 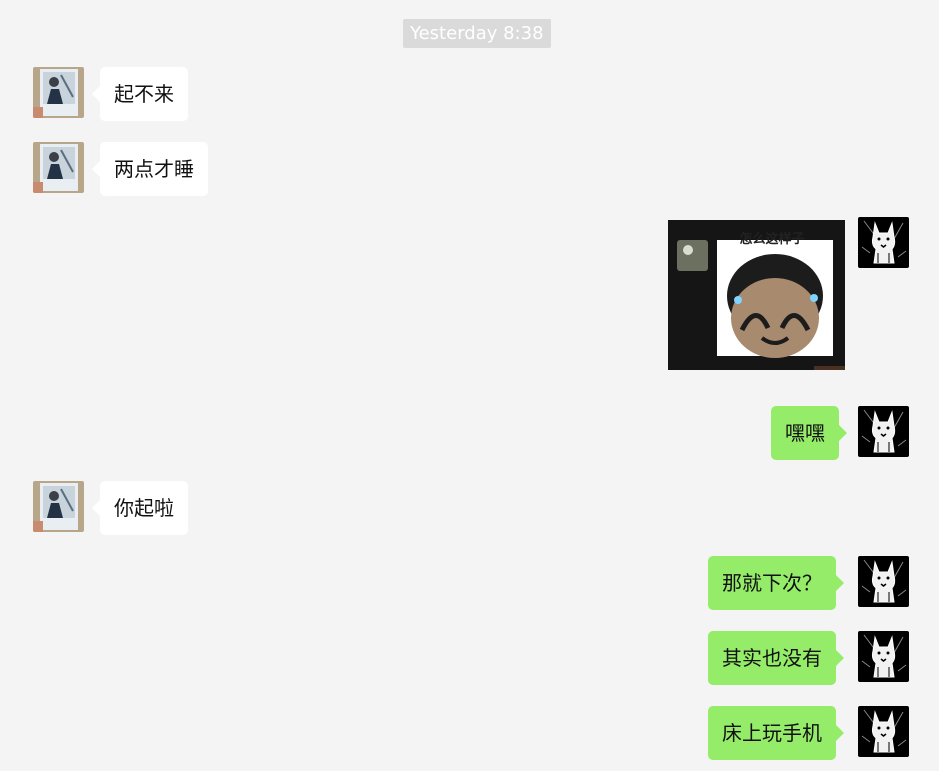 I want to click on message-bubble-outgoing: 那就下次？, so click(x=776, y=583).